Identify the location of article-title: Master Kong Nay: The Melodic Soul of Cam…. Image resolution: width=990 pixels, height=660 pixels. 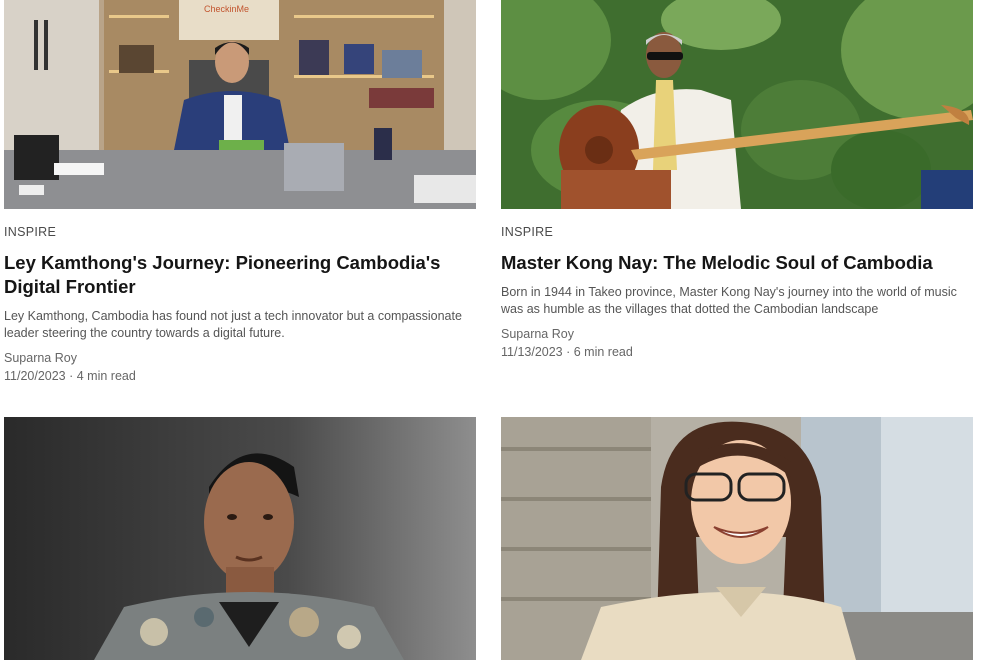
(737, 263).